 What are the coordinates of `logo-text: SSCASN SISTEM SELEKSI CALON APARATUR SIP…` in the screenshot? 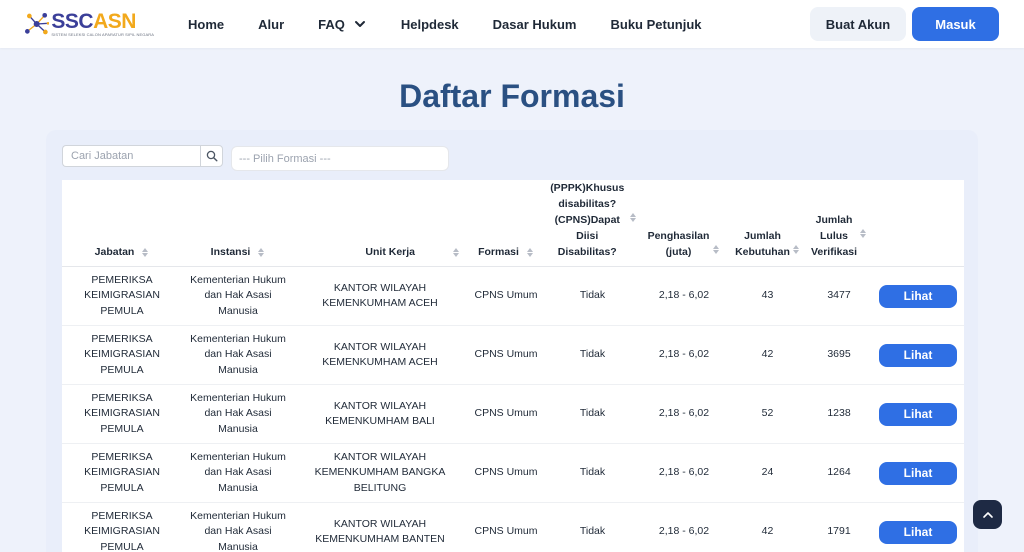 It's located at (102, 23).